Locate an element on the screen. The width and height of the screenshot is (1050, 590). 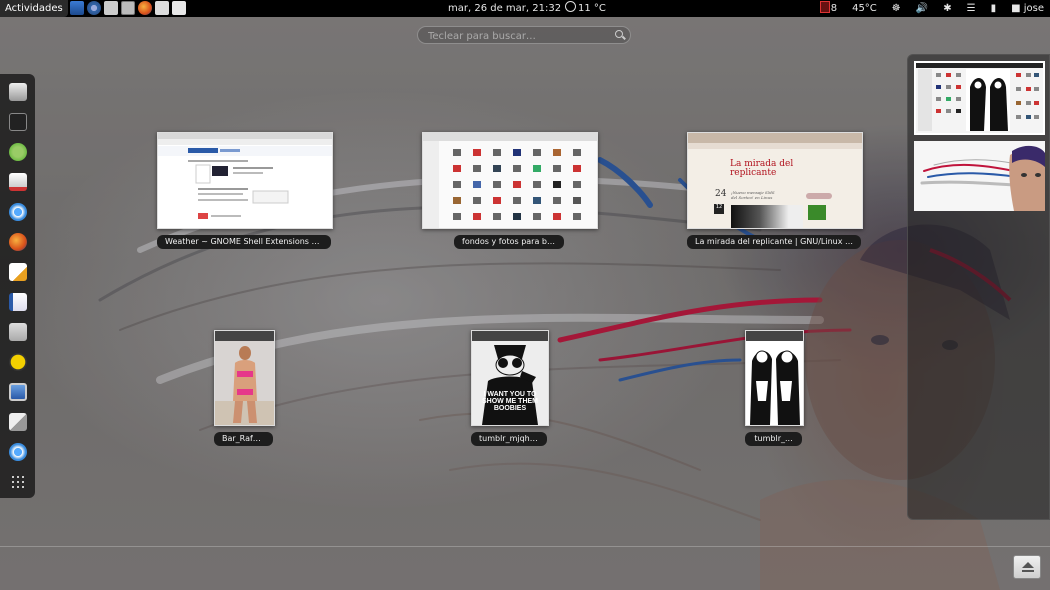
dash-text-editor is located at coordinates (18, 272).